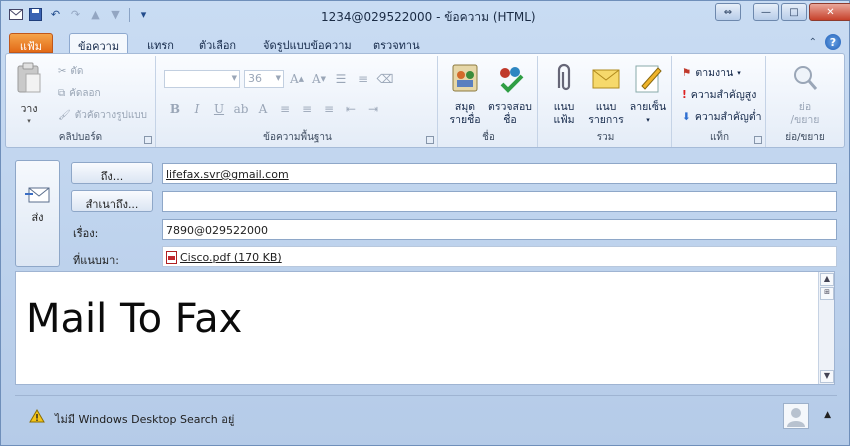  What do you see at coordinates (363, 79) in the screenshot?
I see `numbering-icon: ≡` at bounding box center [363, 79].